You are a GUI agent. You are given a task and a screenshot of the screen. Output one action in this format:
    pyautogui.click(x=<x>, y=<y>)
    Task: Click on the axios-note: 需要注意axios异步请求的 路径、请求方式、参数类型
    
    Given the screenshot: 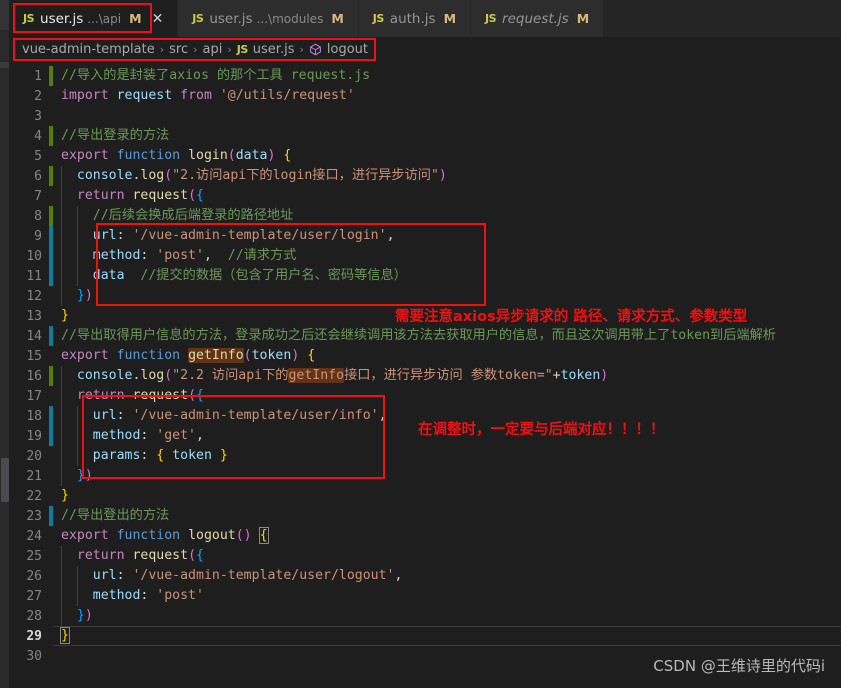 What is the action you would take?
    pyautogui.click(x=571, y=317)
    